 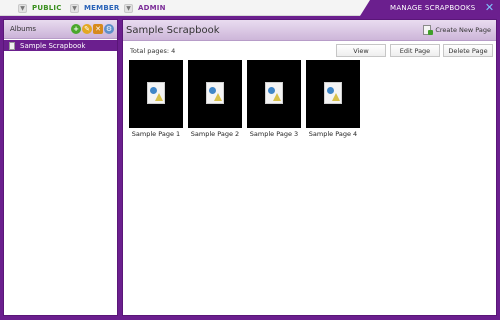 I want to click on albums-header: Albums + ✎ ✕ ⚙, so click(x=60, y=29).